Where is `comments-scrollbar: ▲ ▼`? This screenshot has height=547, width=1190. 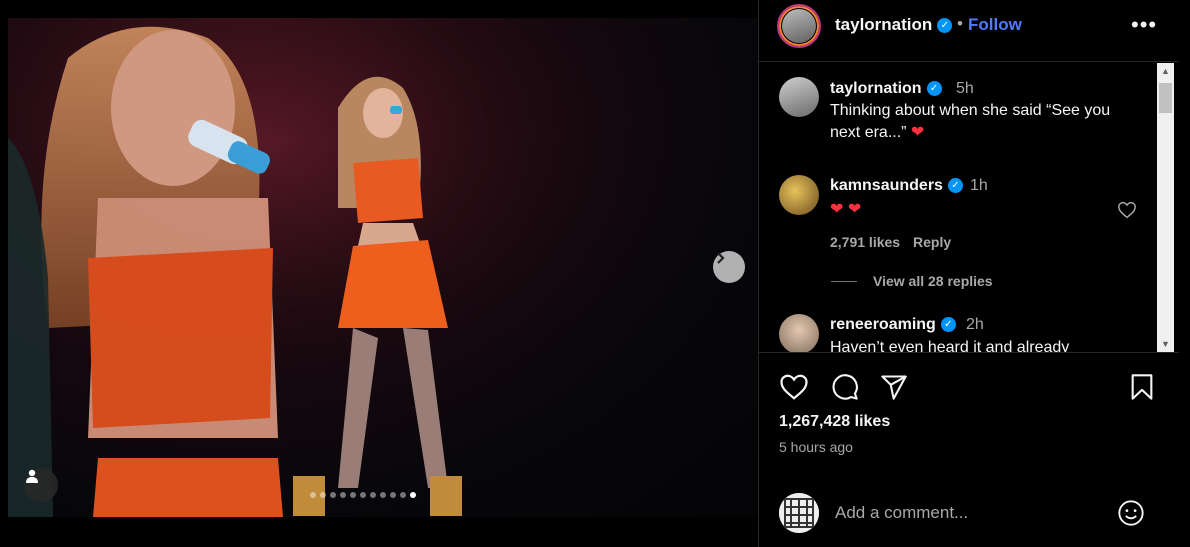
comments-scrollbar: ▲ ▼ is located at coordinates (1165, 207).